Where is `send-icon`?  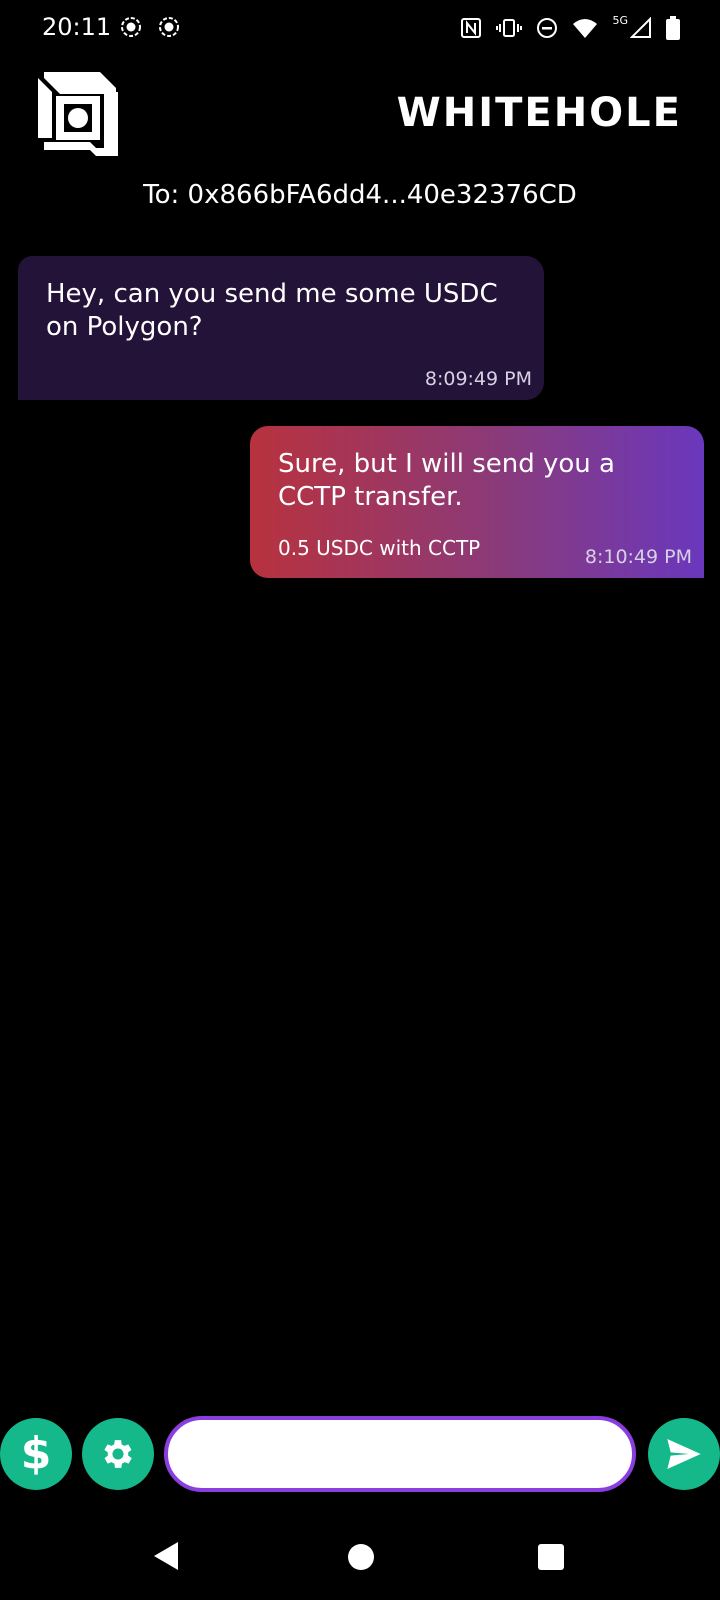
send-icon is located at coordinates (684, 1454).